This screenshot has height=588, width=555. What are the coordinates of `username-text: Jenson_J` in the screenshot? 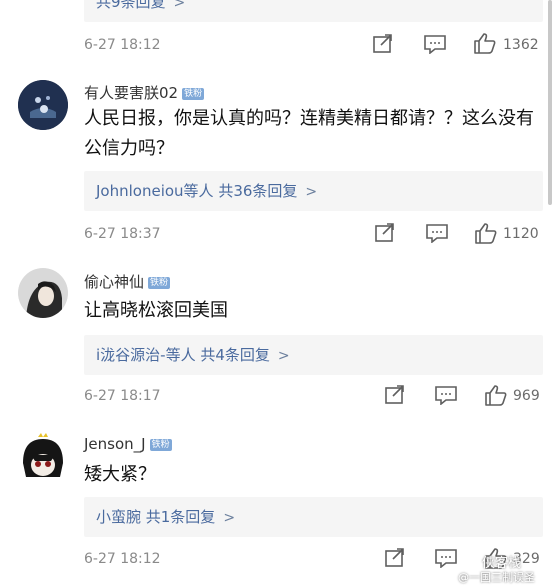 It's located at (115, 444).